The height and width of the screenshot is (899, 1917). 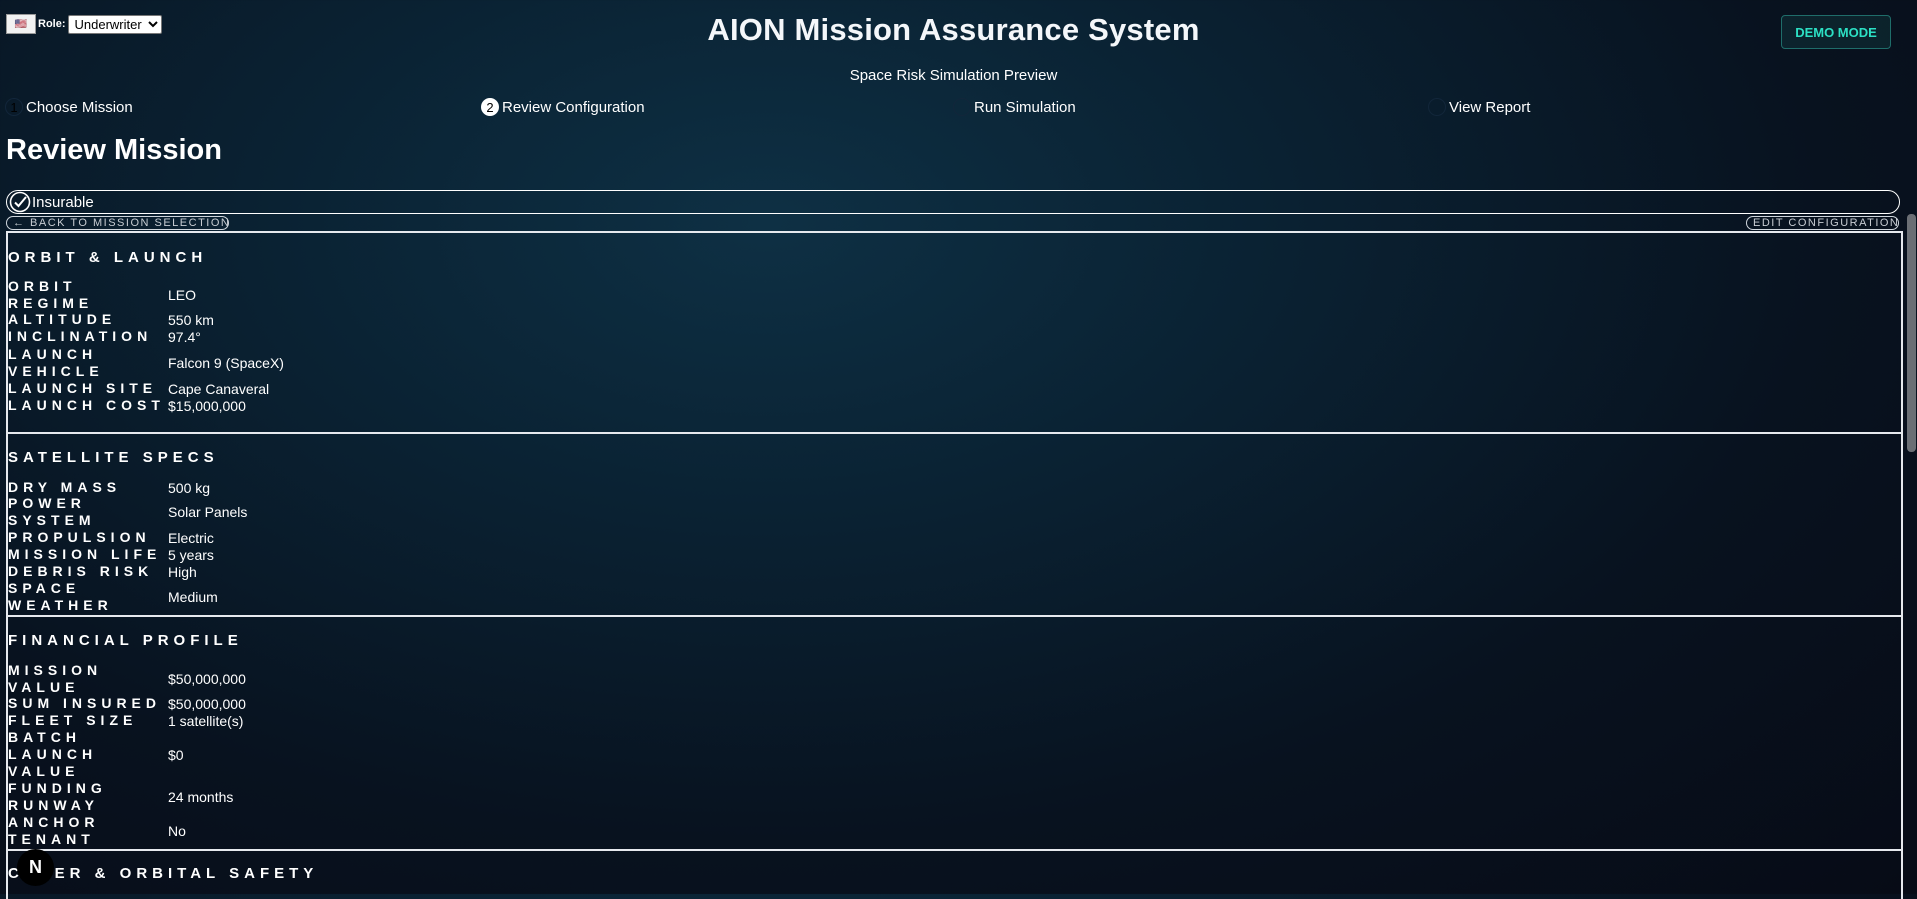 I want to click on app-subtitle: Space Risk Simulation Preview, so click(x=953, y=75).